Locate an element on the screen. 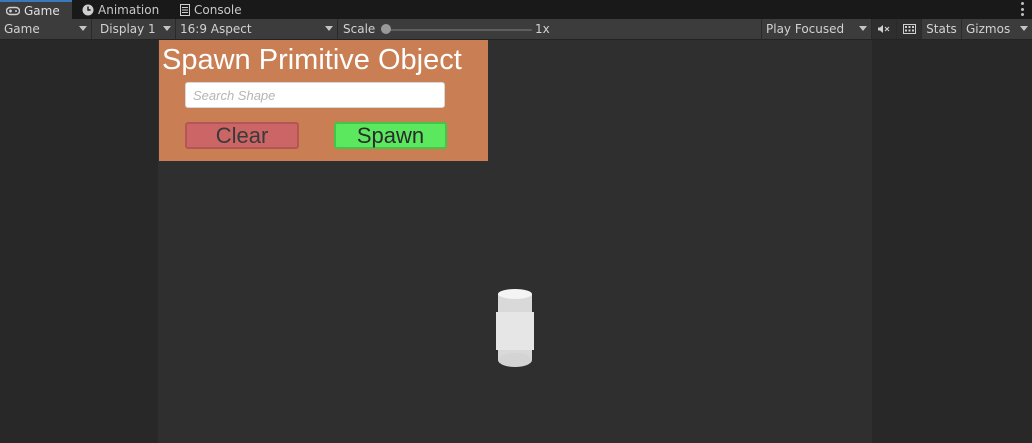 The height and width of the screenshot is (443, 1032). stats-label: Stats is located at coordinates (941, 29).